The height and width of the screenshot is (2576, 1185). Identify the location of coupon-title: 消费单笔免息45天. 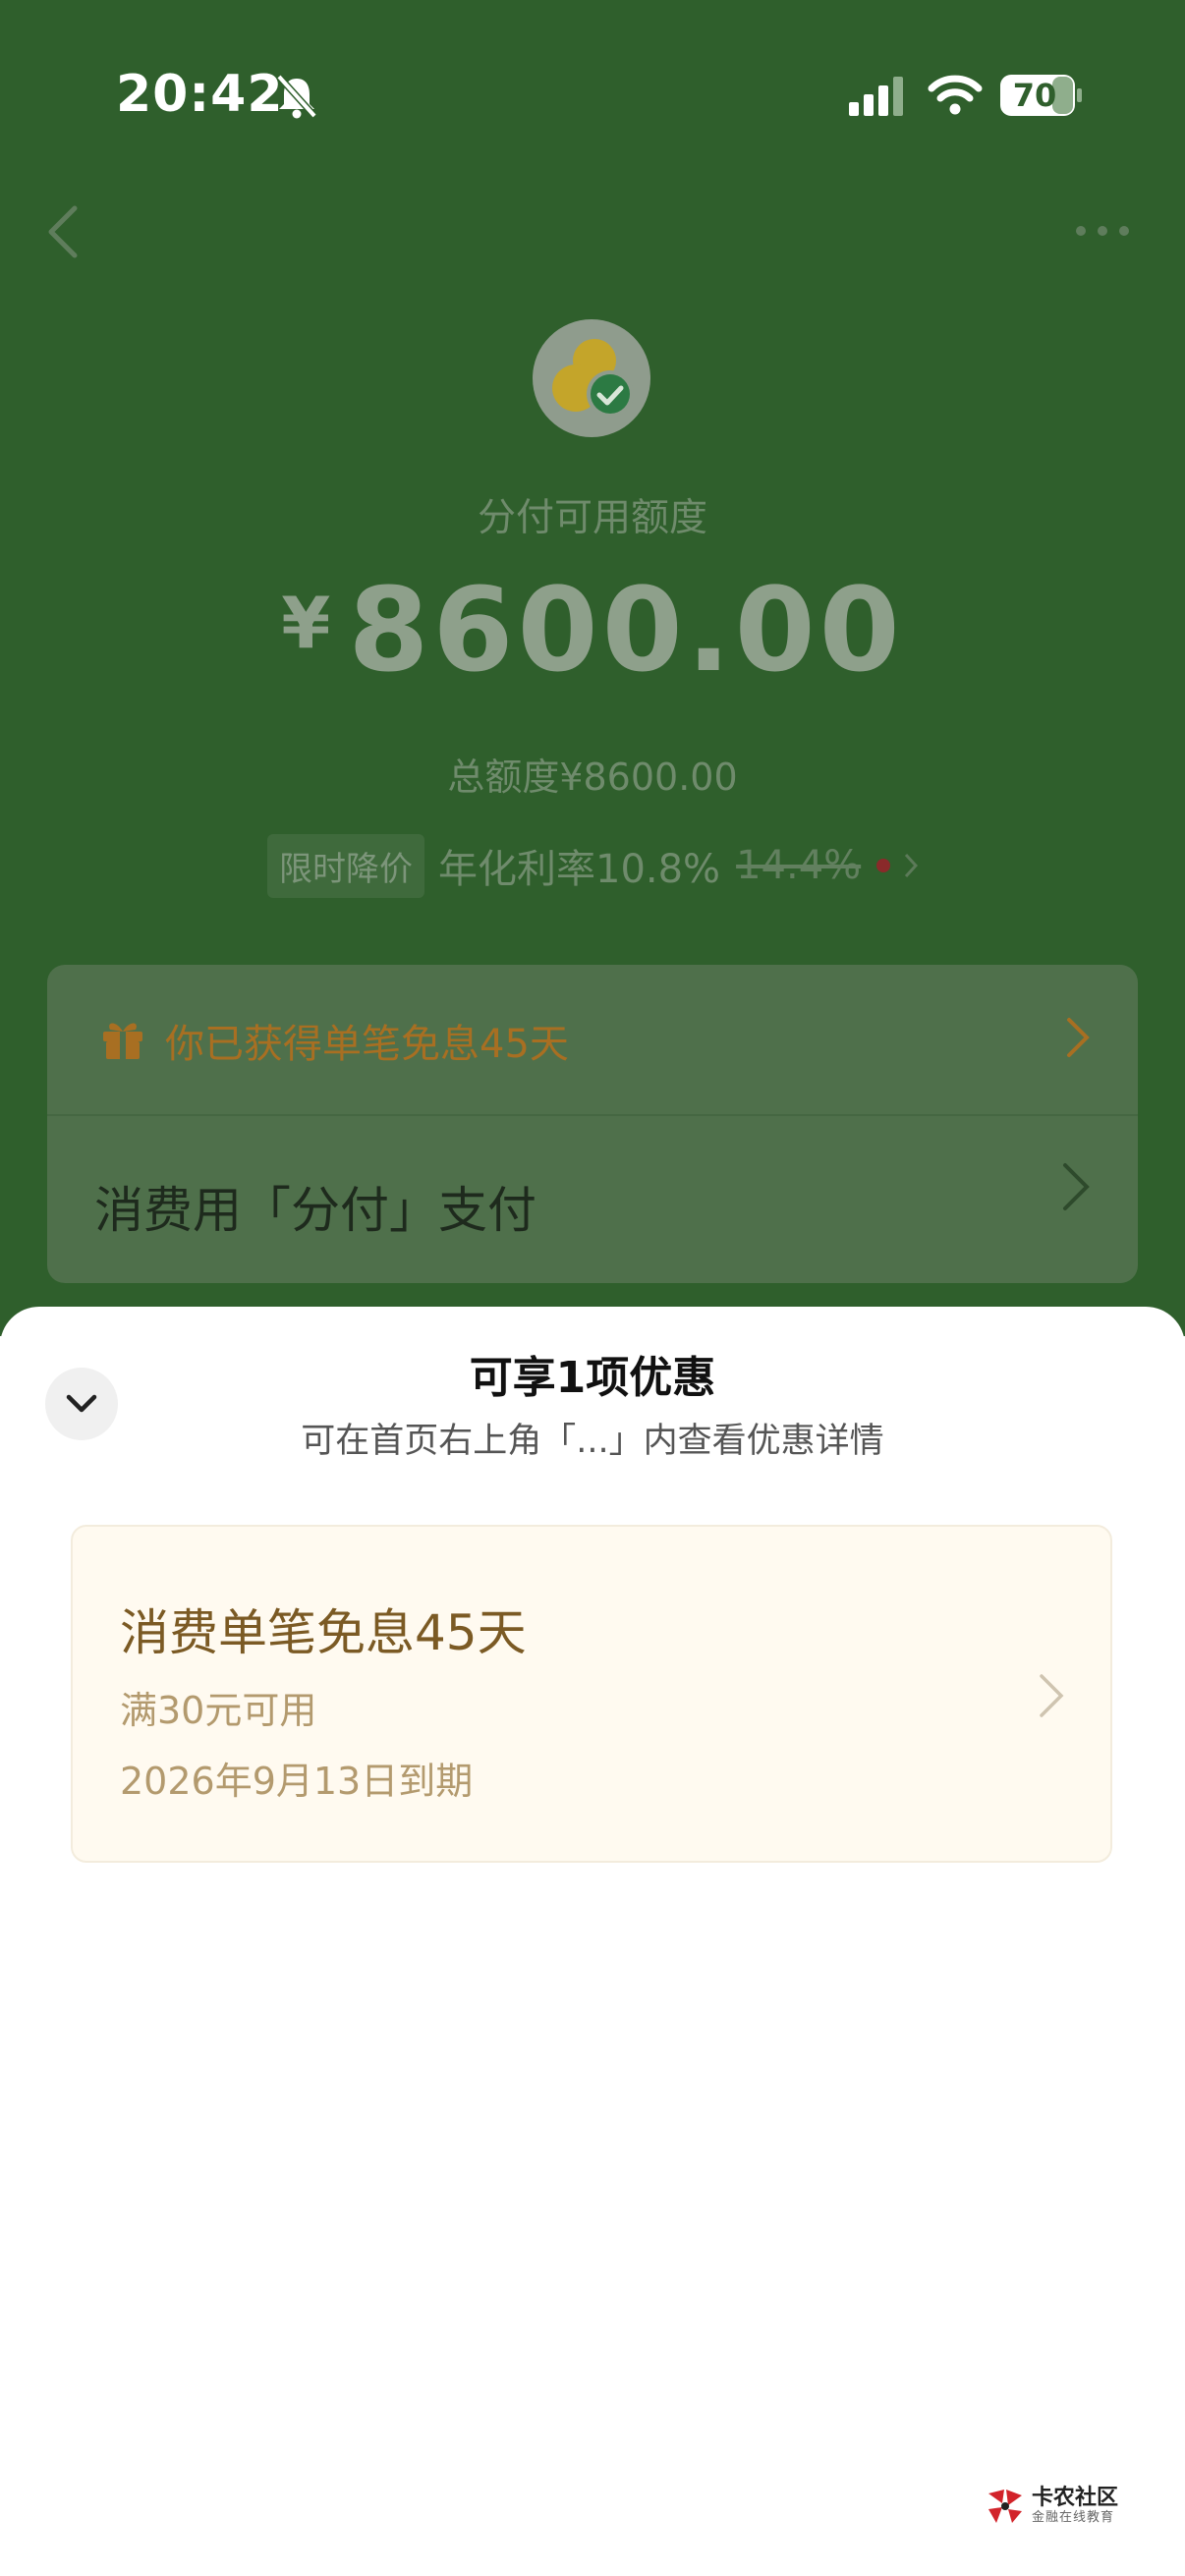
(323, 1632).